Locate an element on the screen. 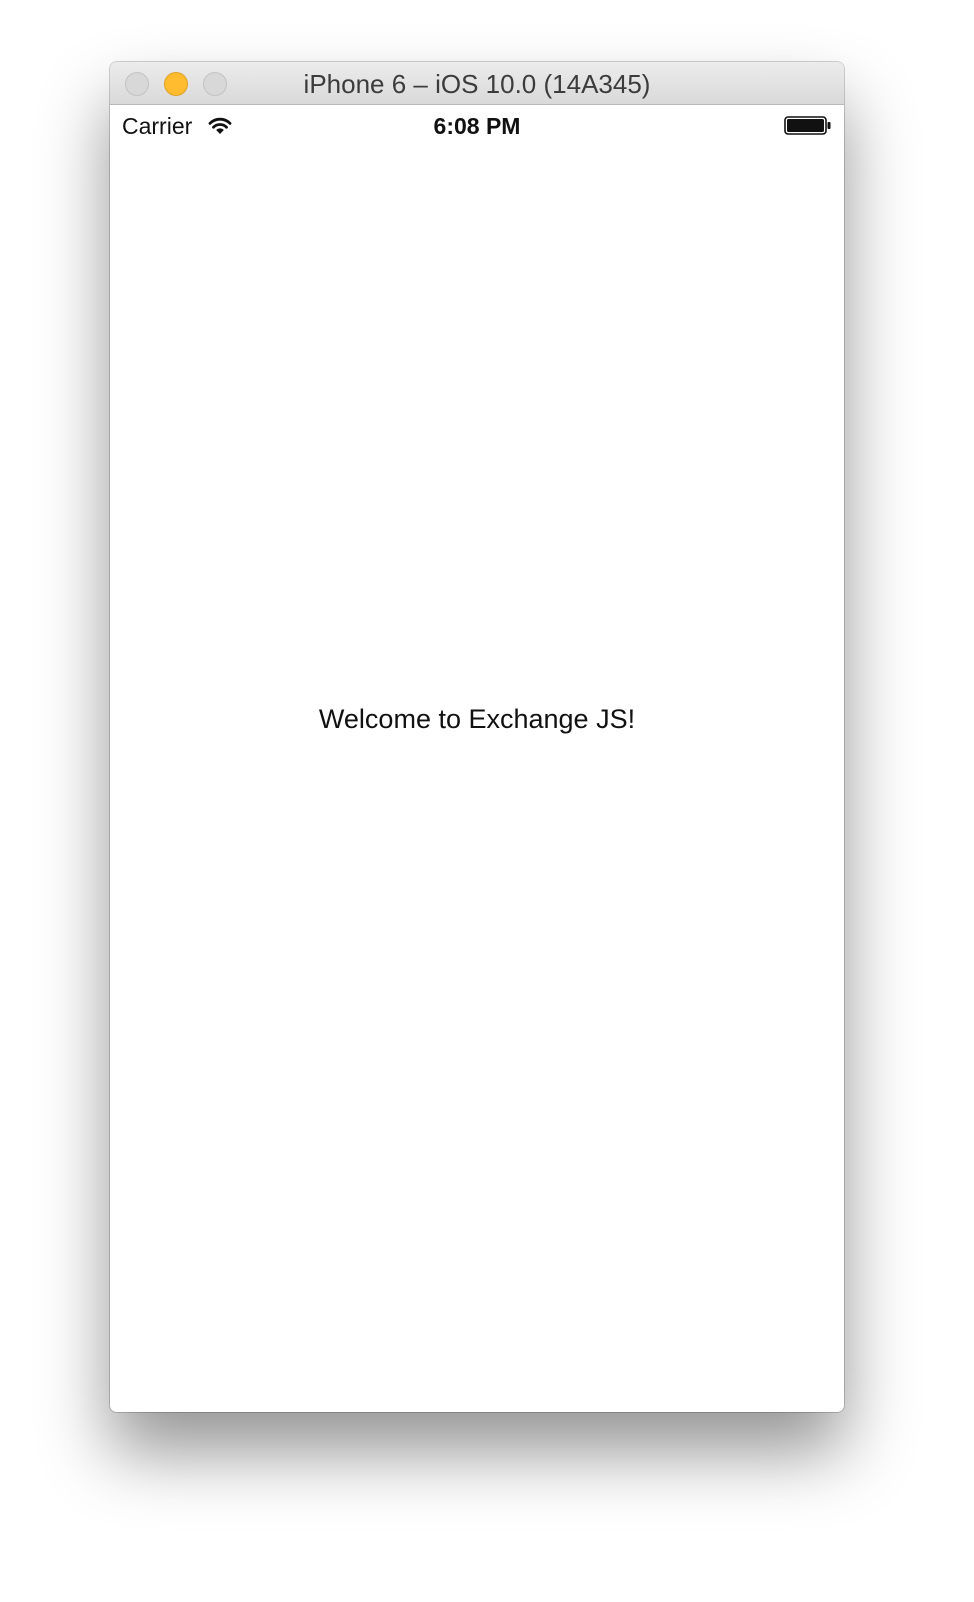 The width and height of the screenshot is (974, 1602). status-time: 6:08 PM is located at coordinates (477, 126).